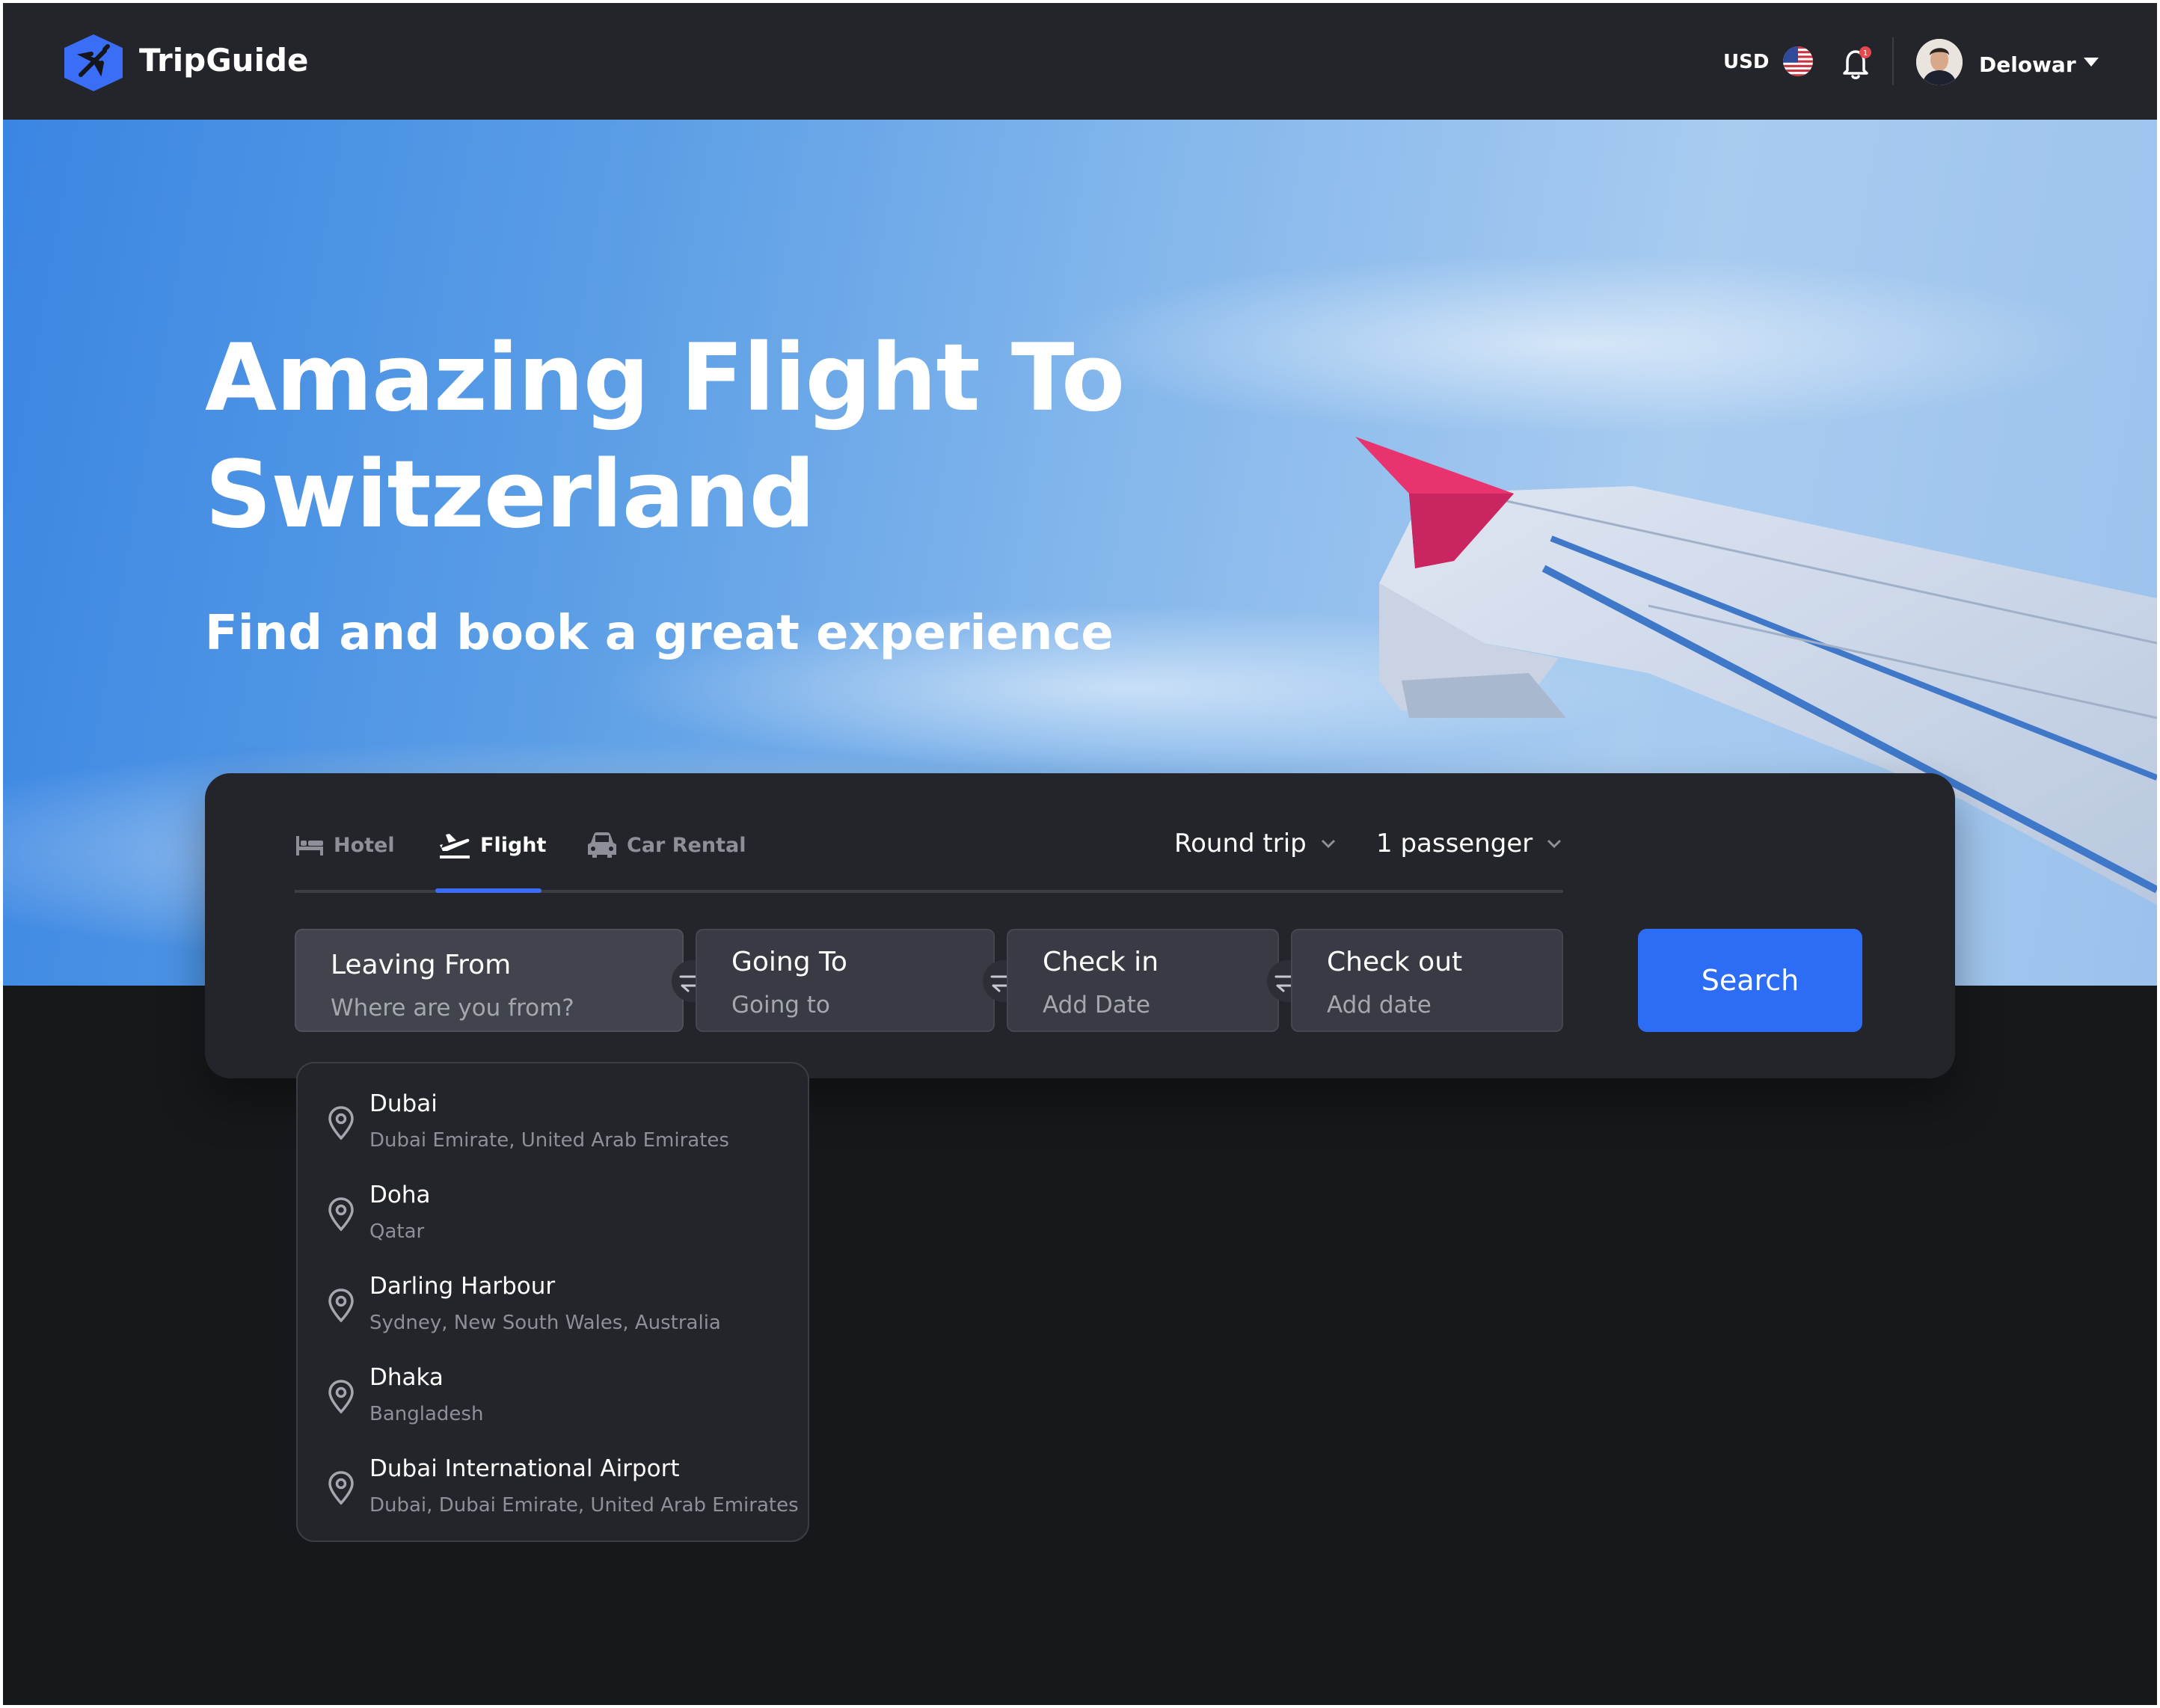 This screenshot has width=2160, height=1708. I want to click on leaving-from-field: Leaving From Where are you from?, so click(489, 980).